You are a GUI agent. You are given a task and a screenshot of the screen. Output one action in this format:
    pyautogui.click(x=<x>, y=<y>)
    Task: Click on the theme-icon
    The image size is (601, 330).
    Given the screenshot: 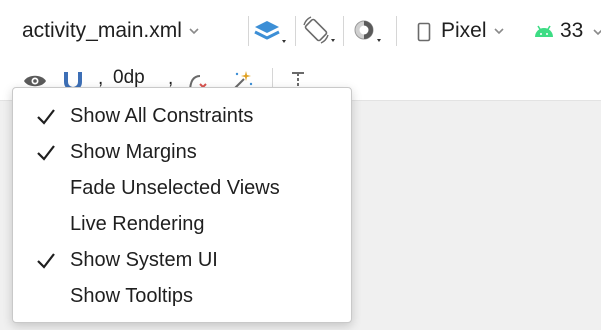 What is the action you would take?
    pyautogui.click(x=367, y=31)
    